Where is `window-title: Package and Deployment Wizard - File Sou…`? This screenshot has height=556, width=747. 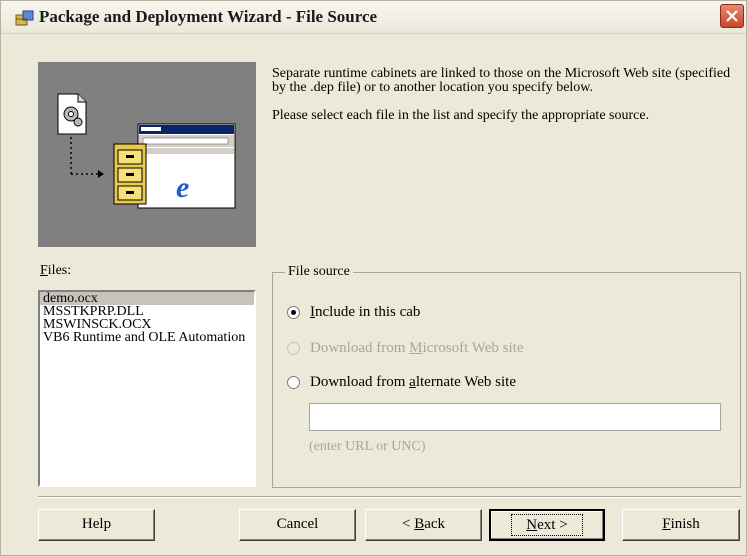
window-title: Package and Deployment Wizard - File Sou… is located at coordinates (208, 16).